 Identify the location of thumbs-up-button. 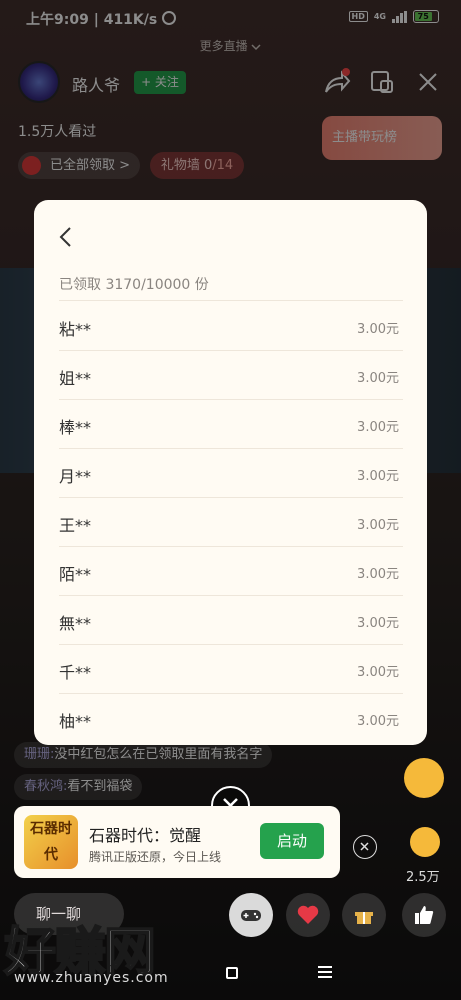
(424, 915).